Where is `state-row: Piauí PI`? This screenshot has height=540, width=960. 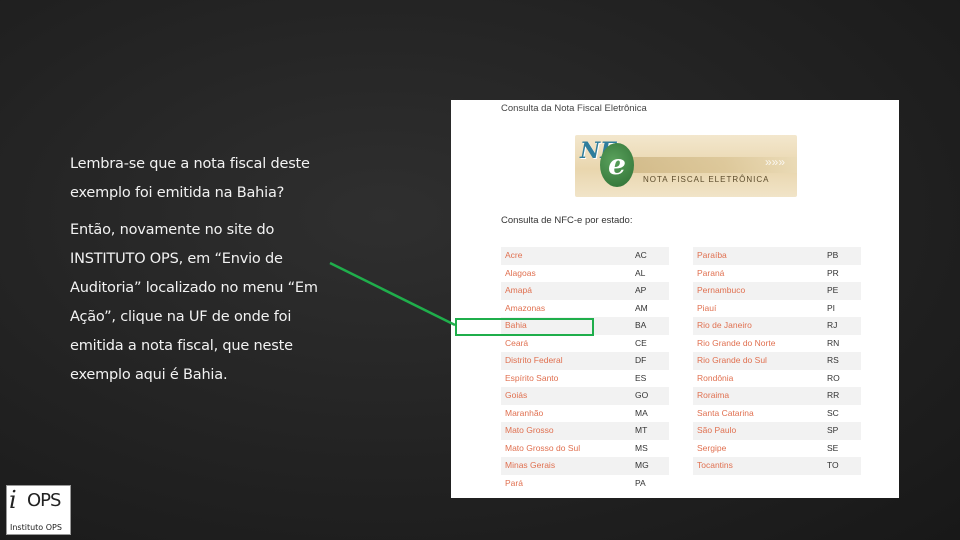
state-row: Piauí PI is located at coordinates (777, 309).